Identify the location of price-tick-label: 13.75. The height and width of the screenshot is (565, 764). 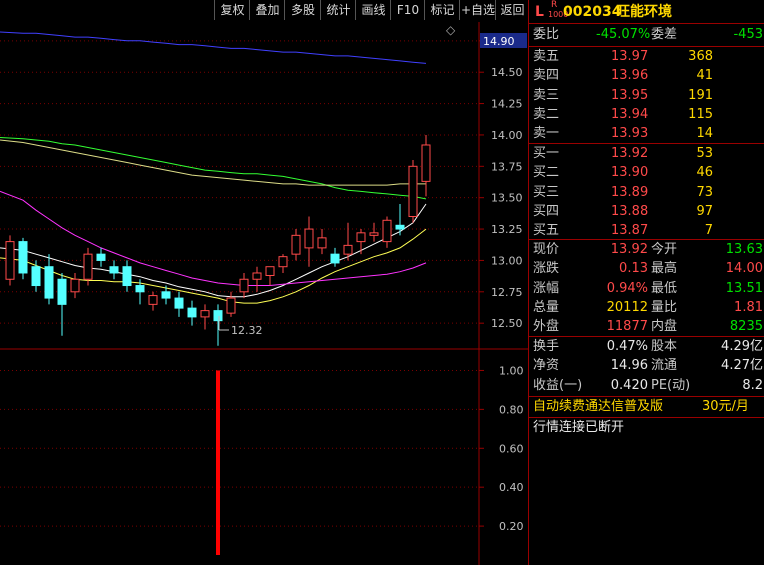
(507, 166).